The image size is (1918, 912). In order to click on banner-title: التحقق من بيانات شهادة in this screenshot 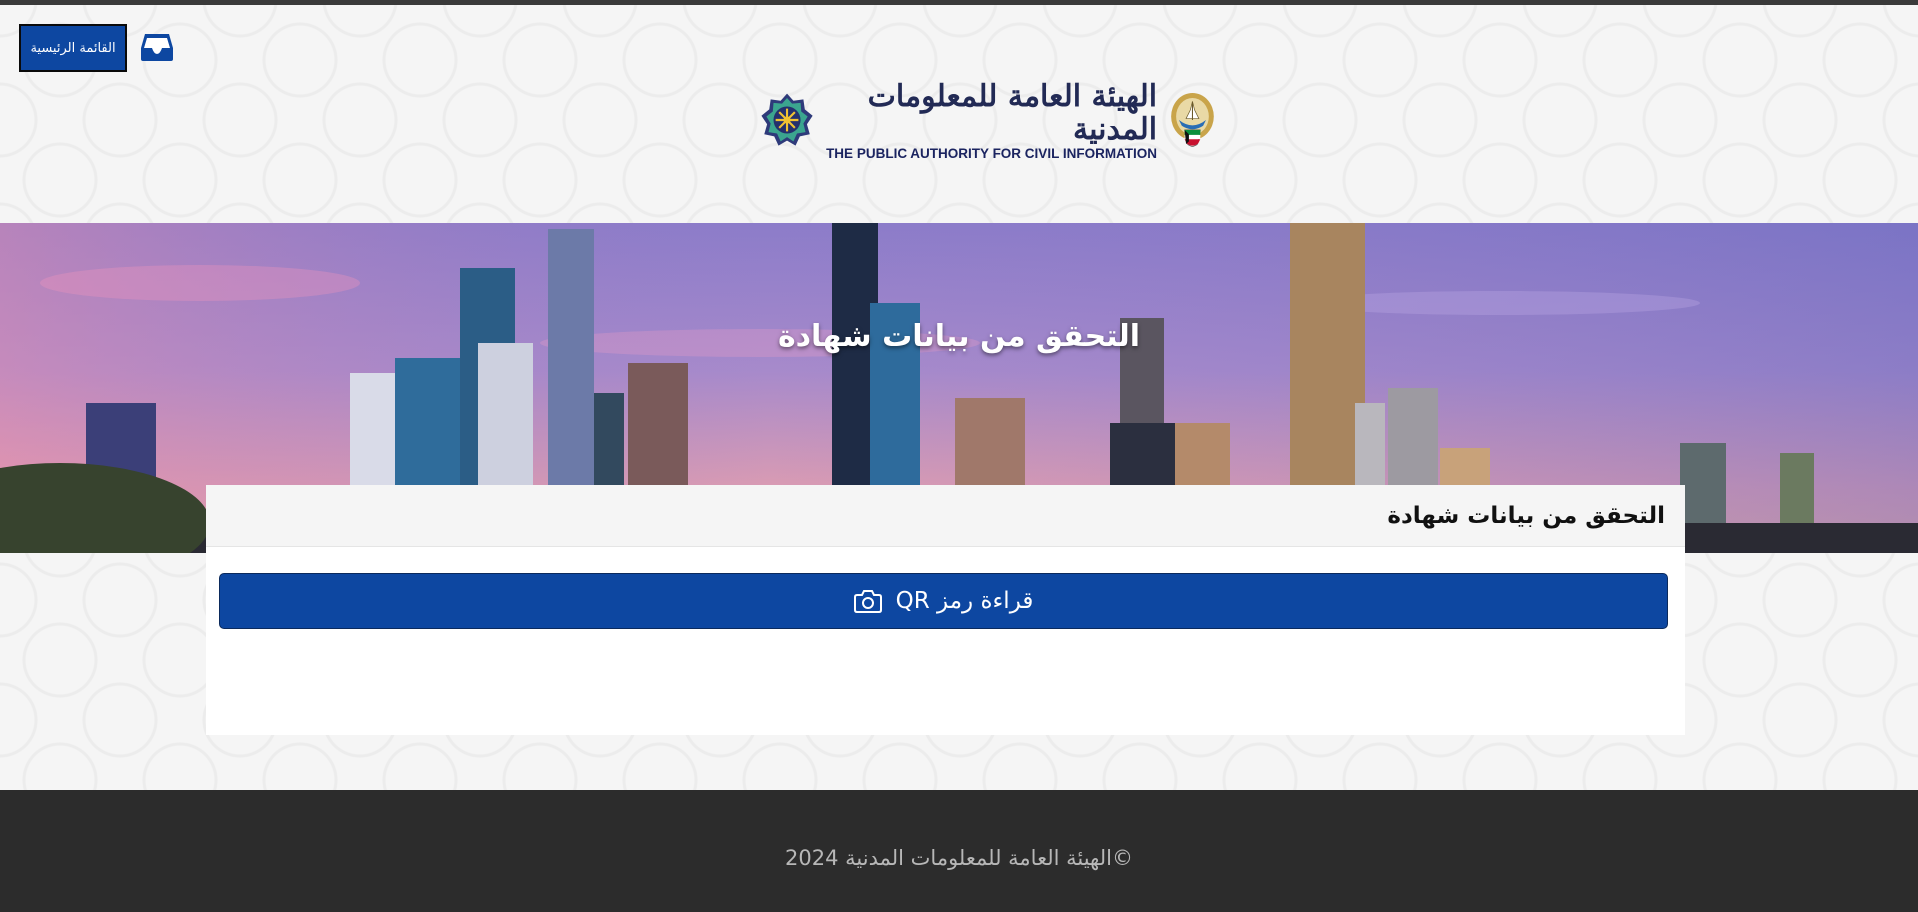, I will do `click(959, 336)`.